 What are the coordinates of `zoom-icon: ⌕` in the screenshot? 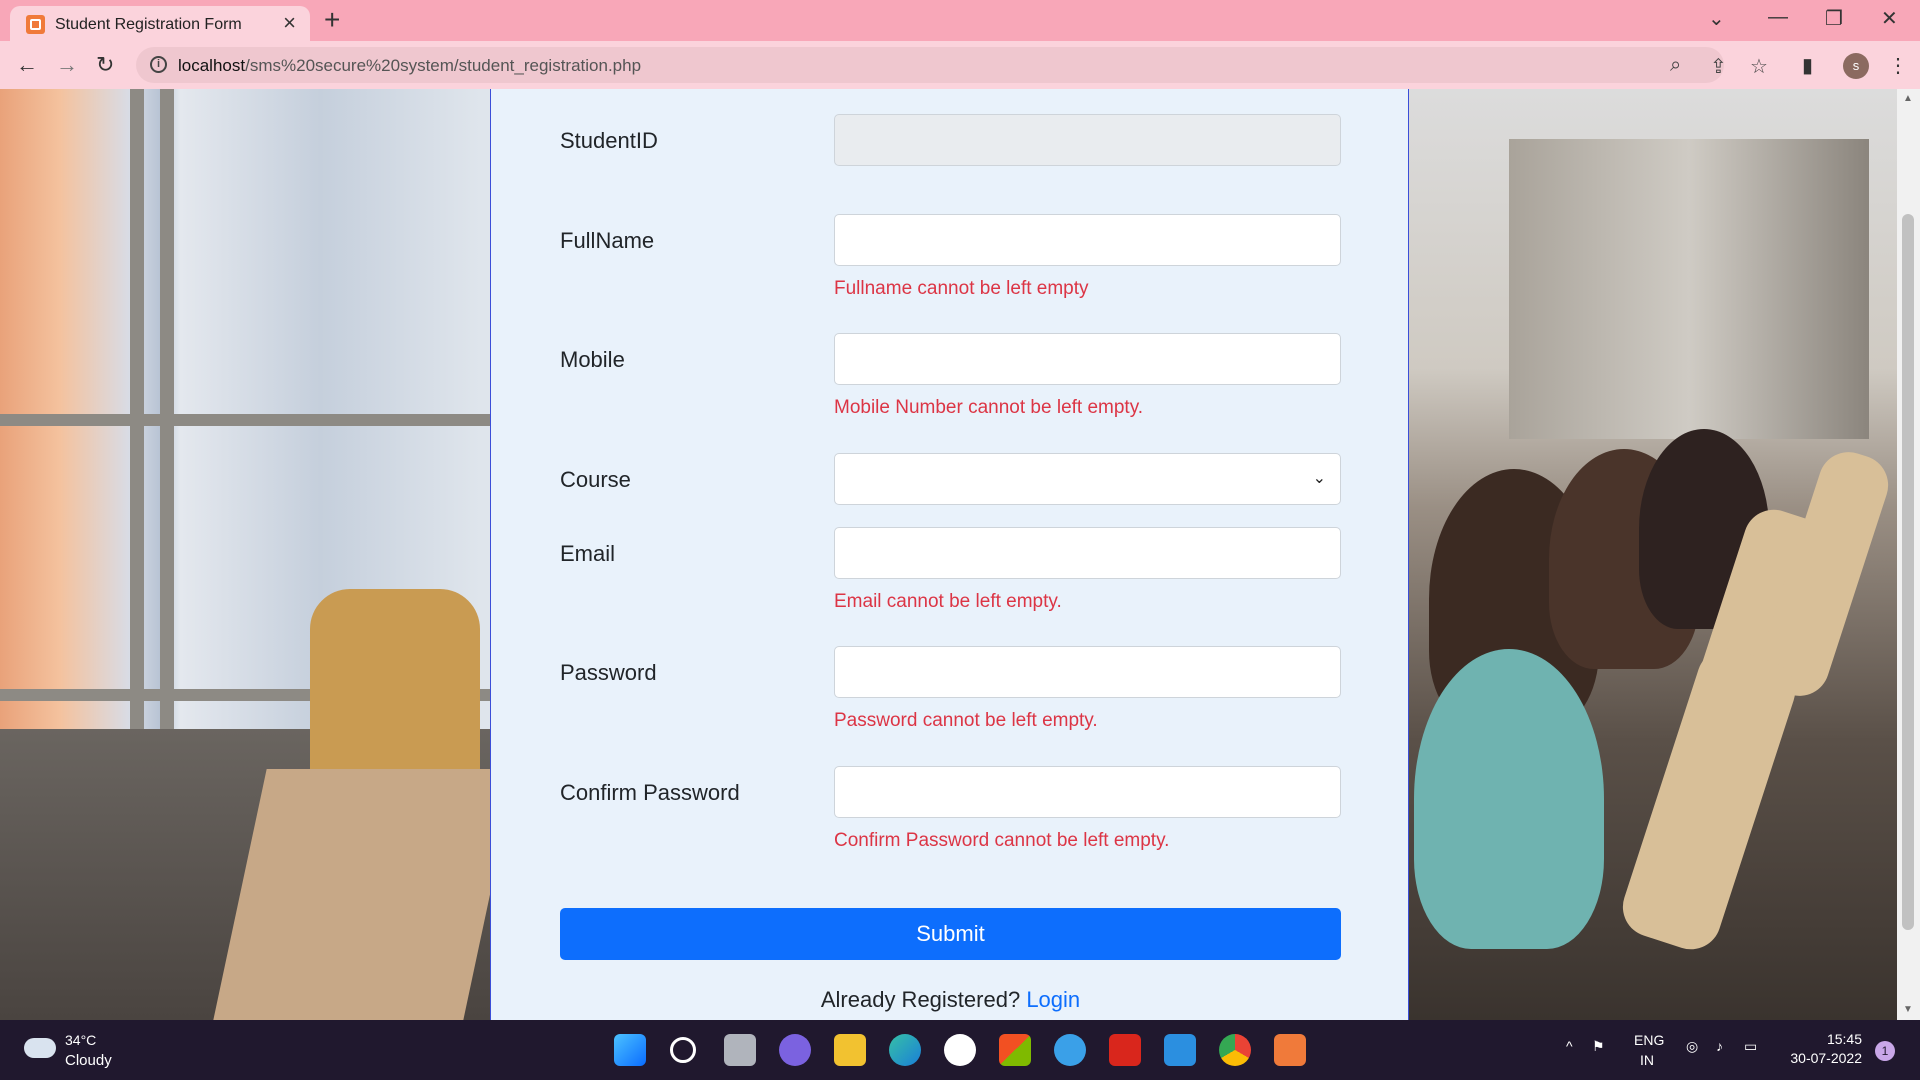 It's located at (1675, 65).